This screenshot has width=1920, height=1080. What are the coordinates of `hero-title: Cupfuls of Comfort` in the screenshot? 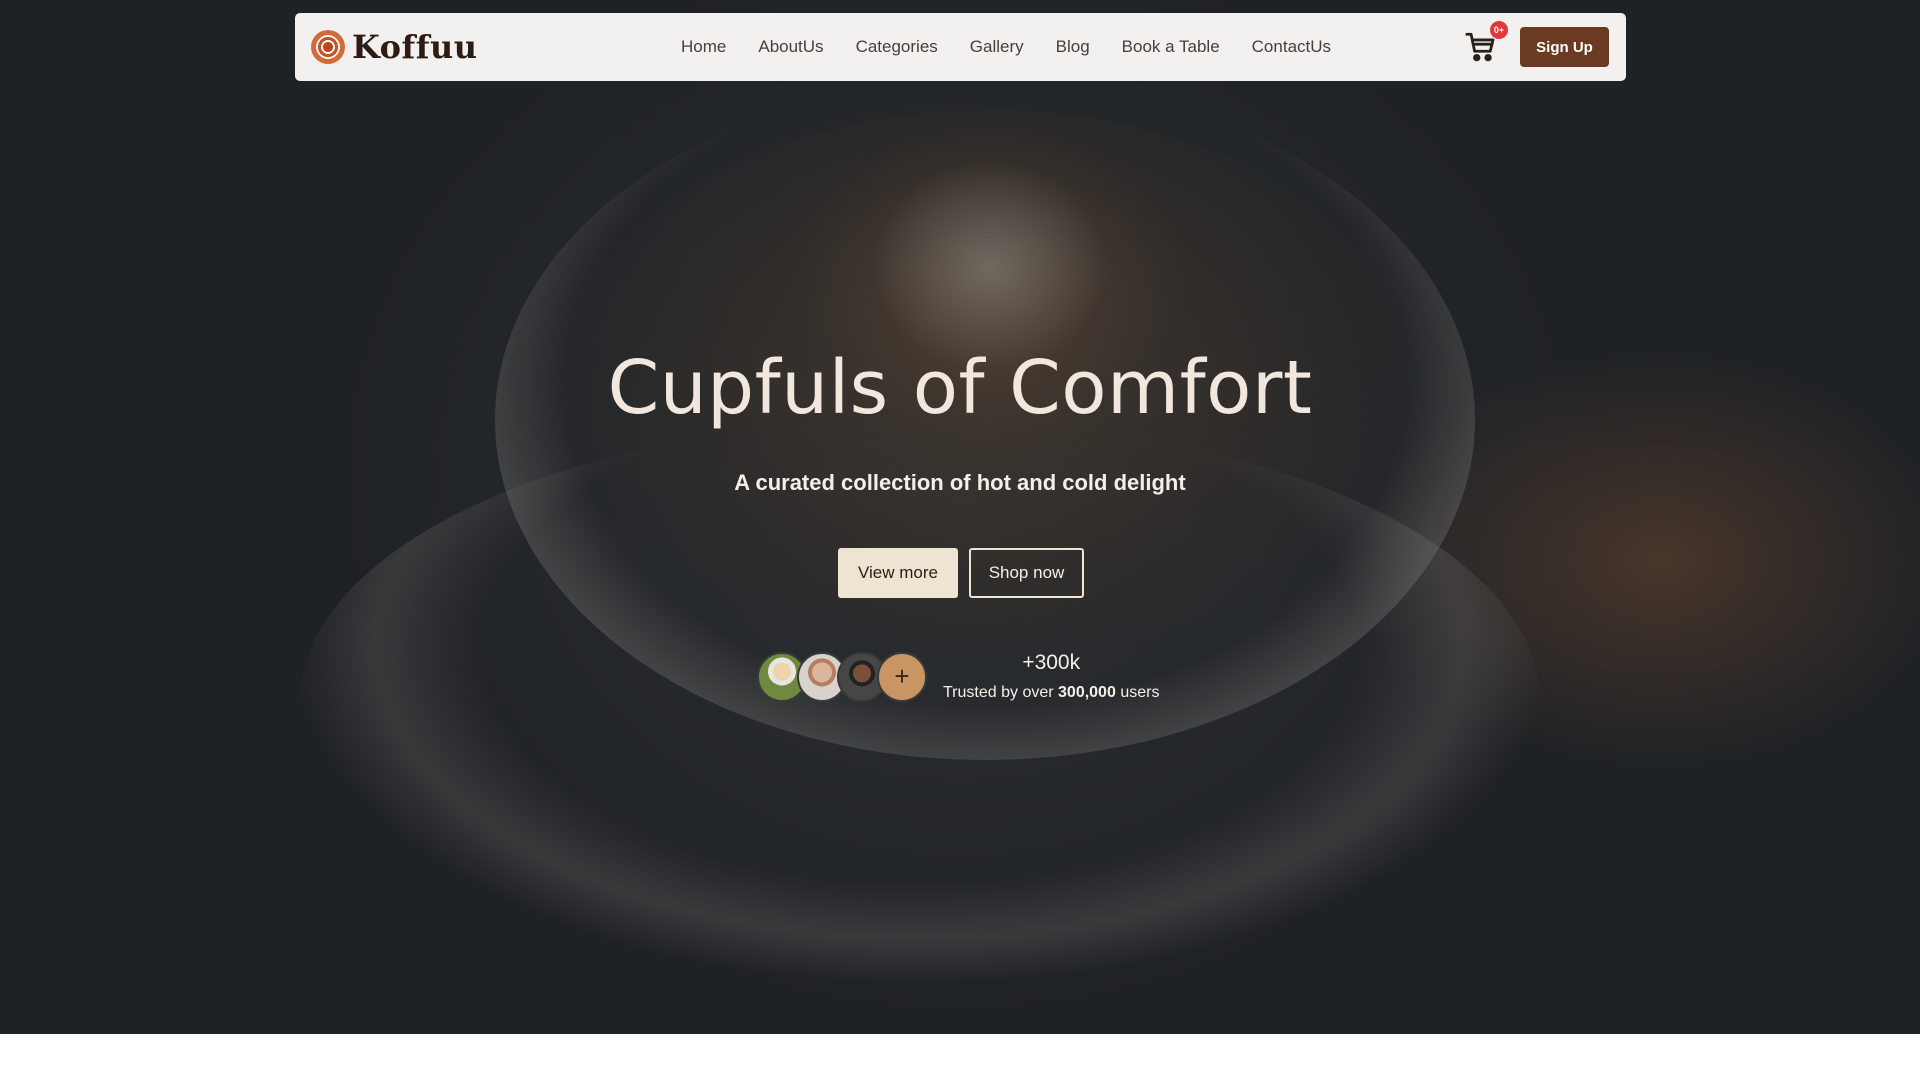 It's located at (960, 388).